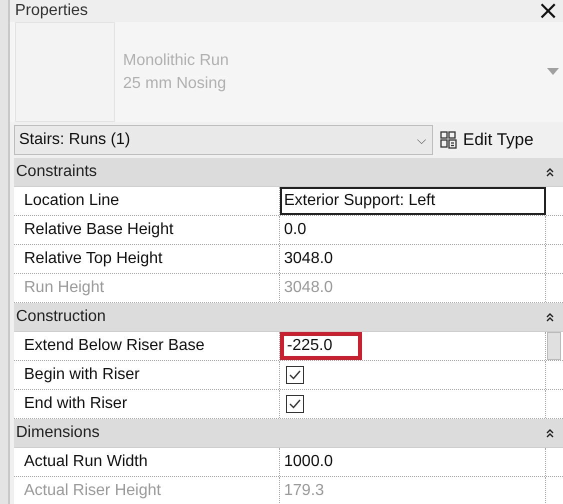 The height and width of the screenshot is (504, 563). I want to click on property-name: Extend Below Riser Base, so click(147, 346).